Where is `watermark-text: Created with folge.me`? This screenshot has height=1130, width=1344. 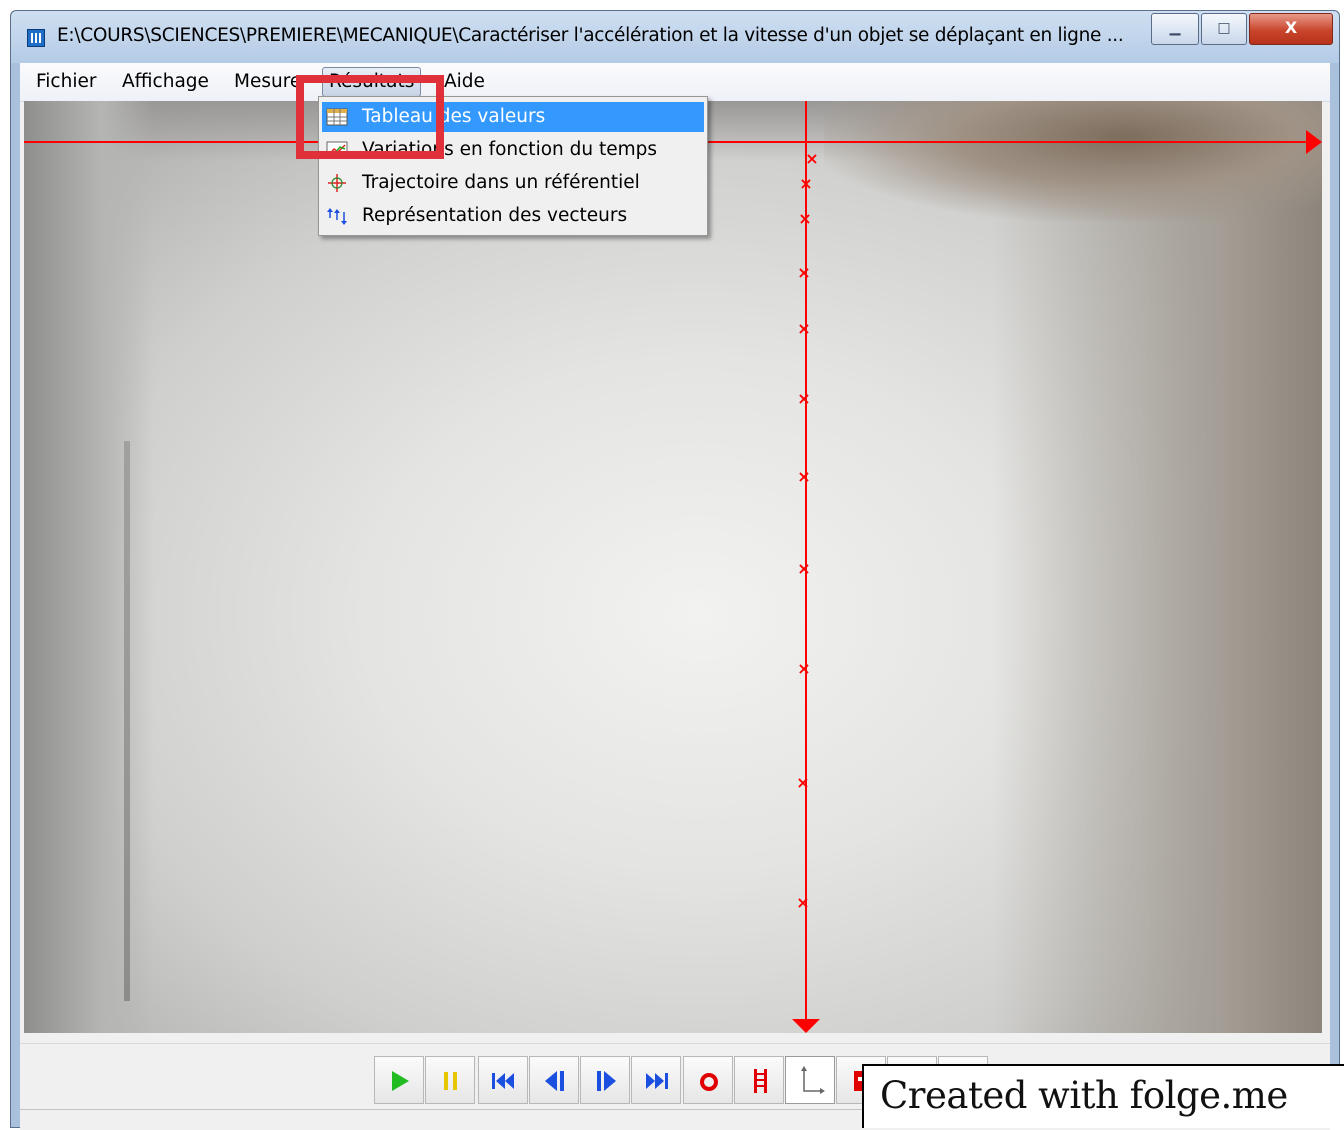
watermark-text: Created with folge.me is located at coordinates (1084, 1095).